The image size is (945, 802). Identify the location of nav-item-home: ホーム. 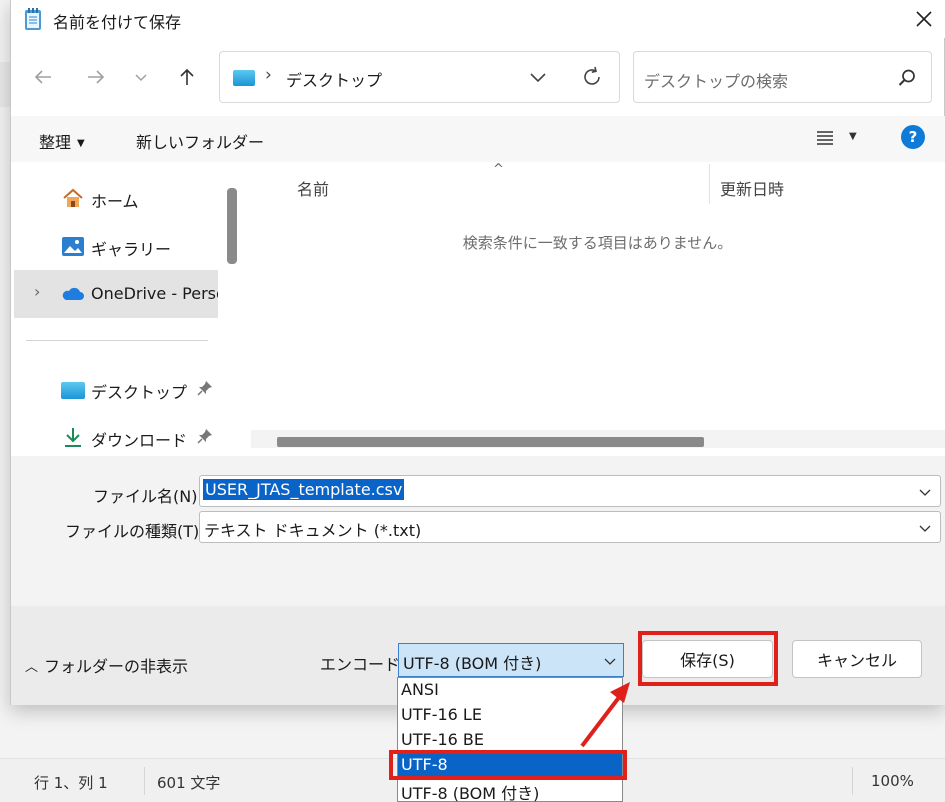
(114, 198).